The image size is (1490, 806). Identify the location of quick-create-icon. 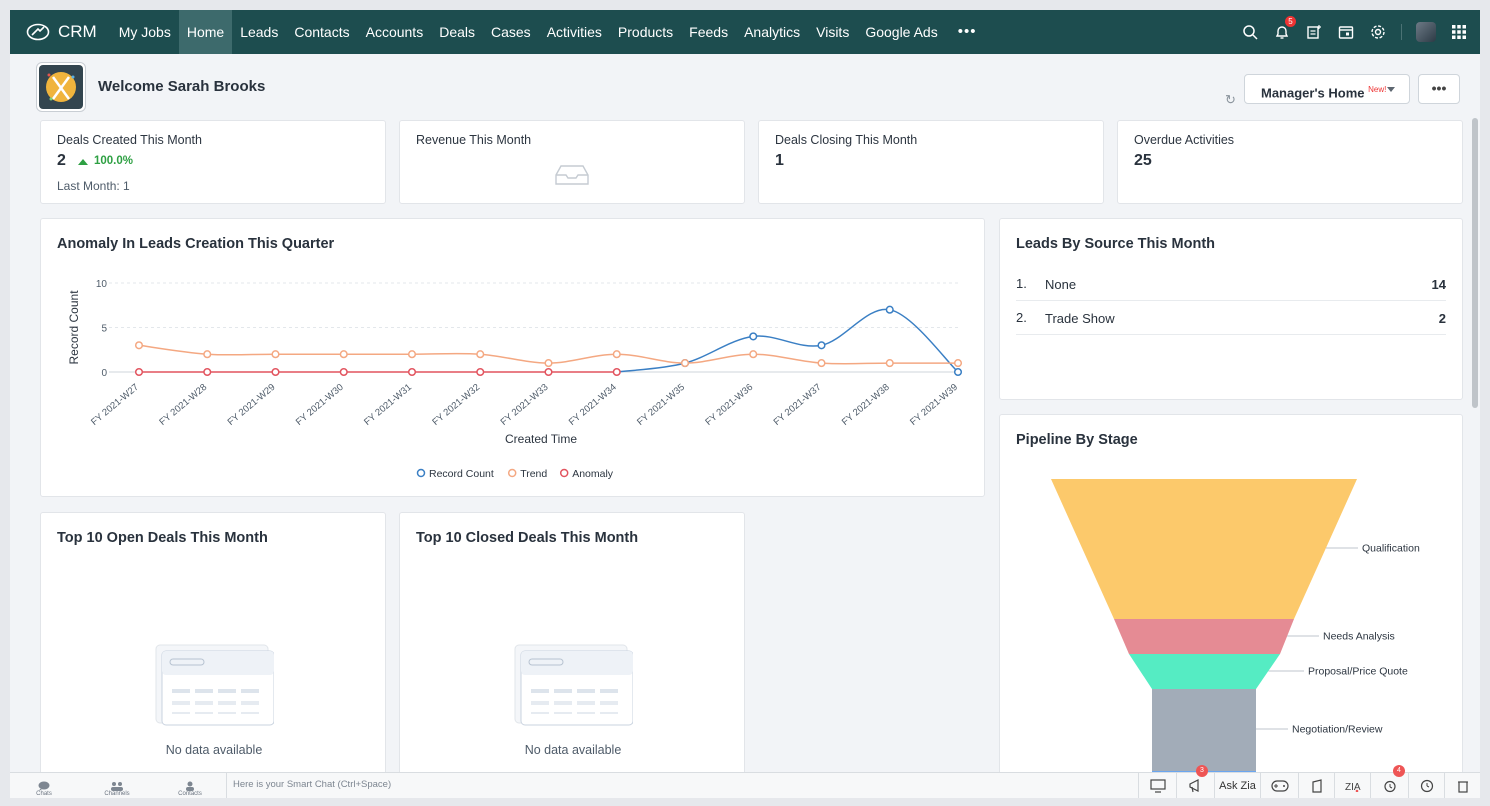
(1314, 32).